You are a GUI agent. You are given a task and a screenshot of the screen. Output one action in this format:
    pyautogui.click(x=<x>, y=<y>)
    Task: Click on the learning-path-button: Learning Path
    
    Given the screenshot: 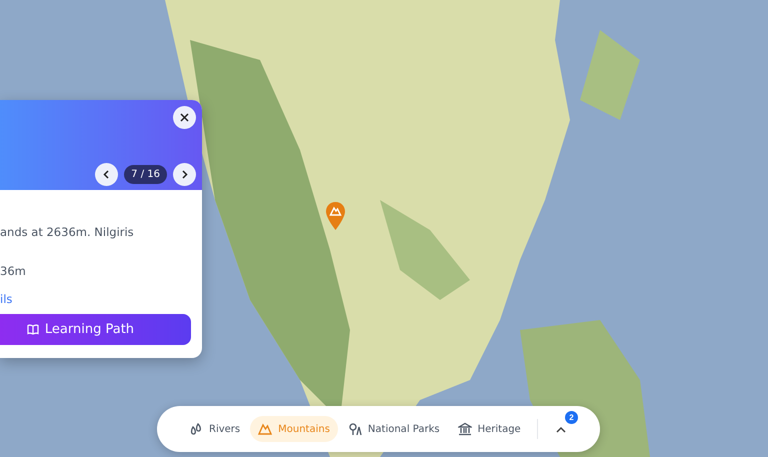 What is the action you would take?
    pyautogui.click(x=95, y=329)
    